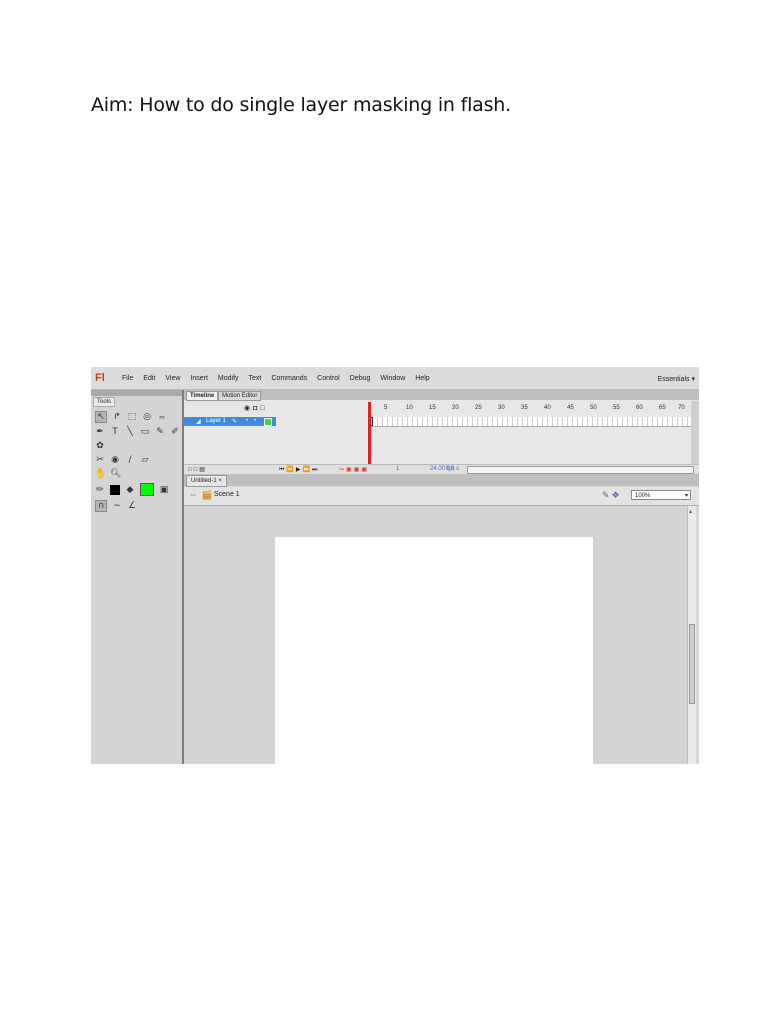 The height and width of the screenshot is (1024, 768). I want to click on frame-number: 65, so click(662, 408).